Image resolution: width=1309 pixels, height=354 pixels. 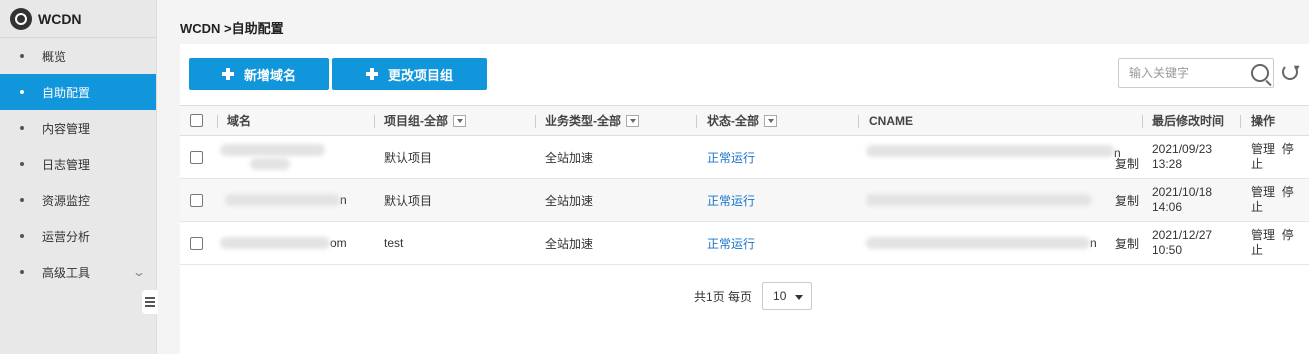 What do you see at coordinates (66, 200) in the screenshot?
I see `sidebar-item-label: 资源监控` at bounding box center [66, 200].